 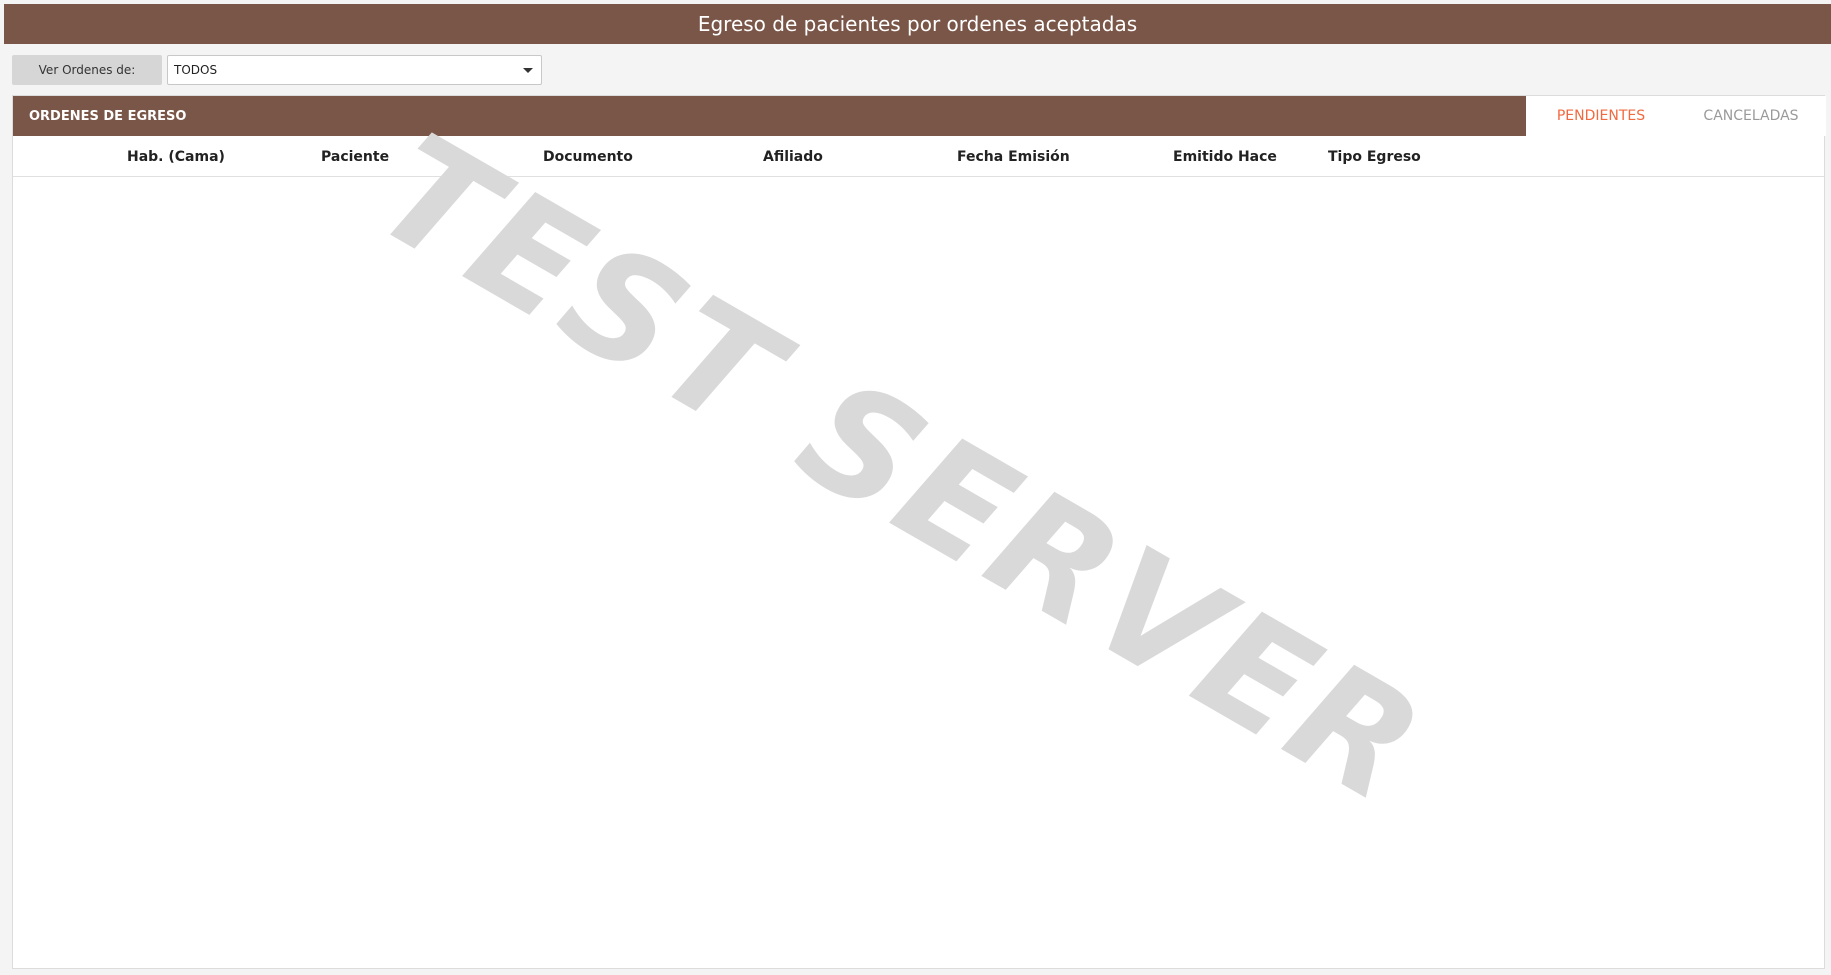 I want to click on chevron-down-icon, so click(x=528, y=70).